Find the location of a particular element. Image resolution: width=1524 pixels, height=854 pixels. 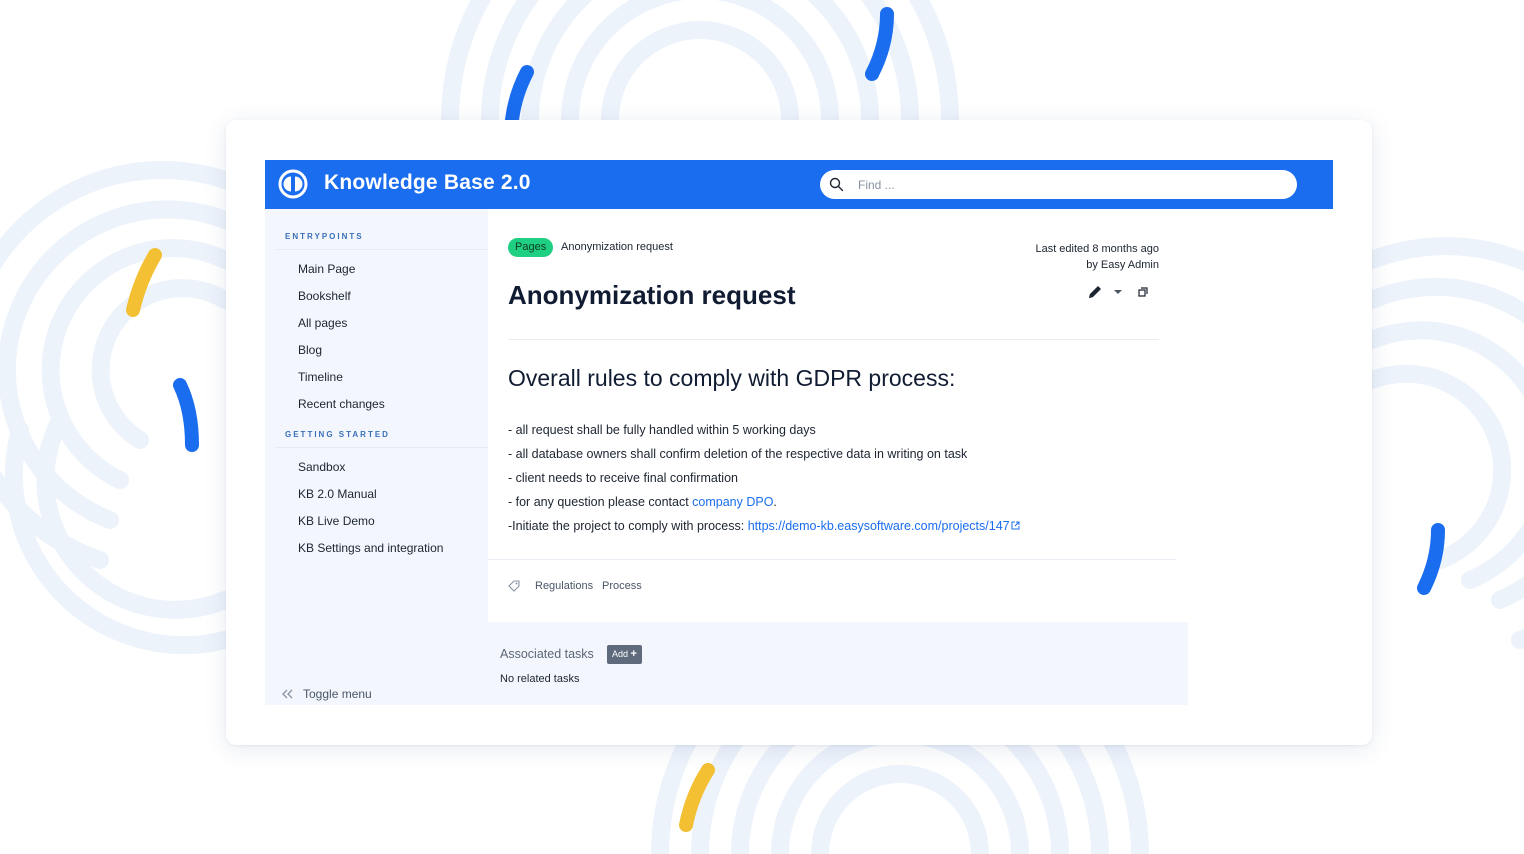

add-task-label: Add is located at coordinates (620, 654).